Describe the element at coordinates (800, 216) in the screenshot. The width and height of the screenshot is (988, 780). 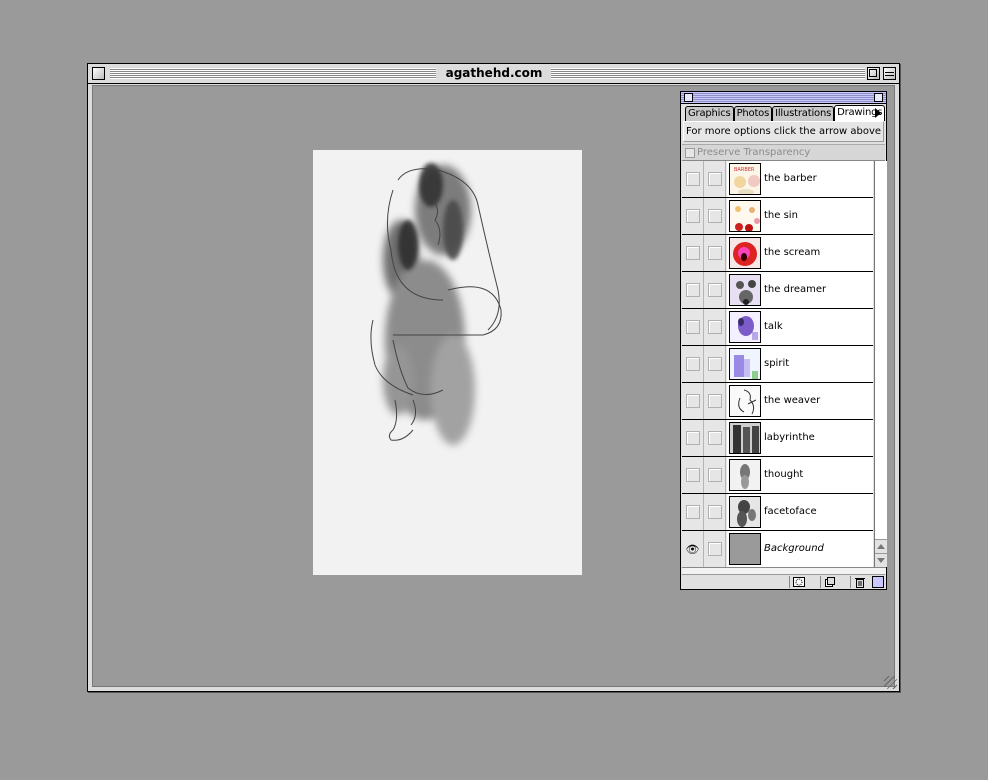
I see `layer-name-cell: the sin` at that location.